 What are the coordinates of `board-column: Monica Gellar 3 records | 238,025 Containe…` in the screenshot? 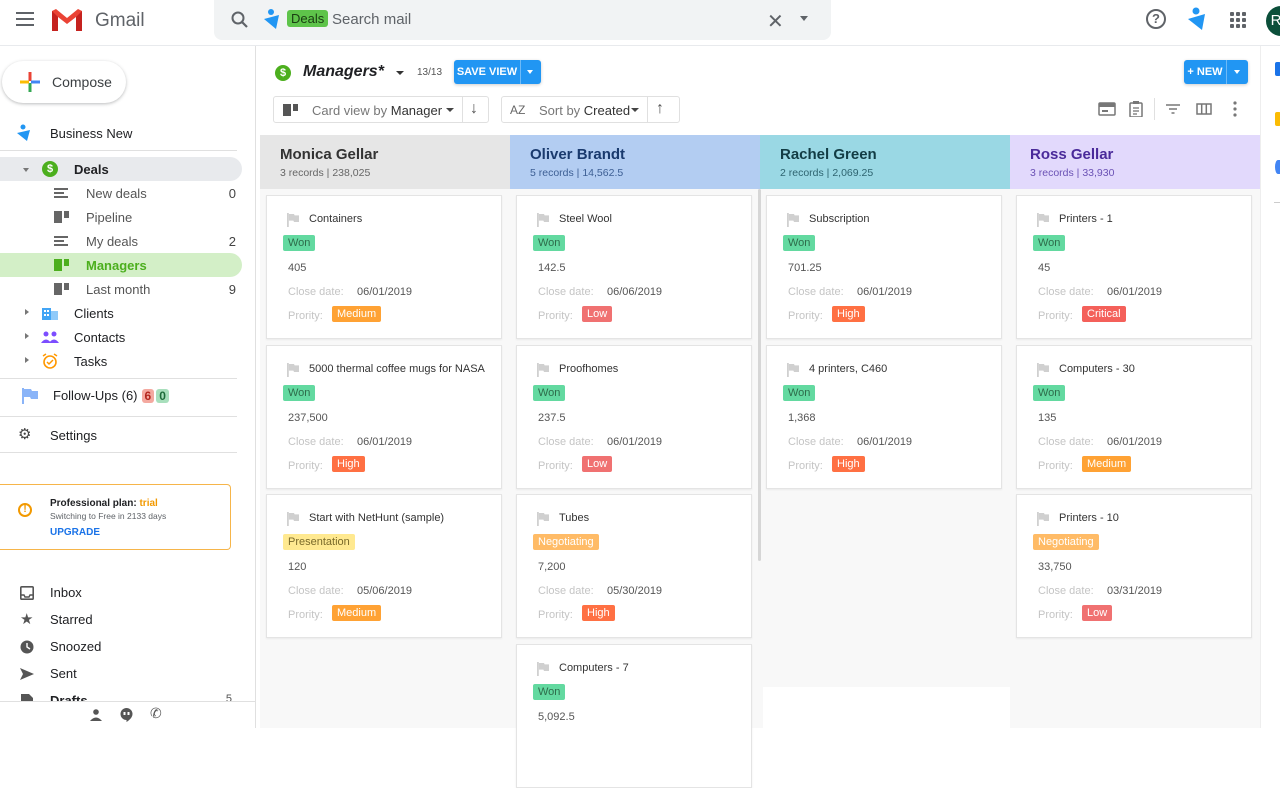 It's located at (385, 431).